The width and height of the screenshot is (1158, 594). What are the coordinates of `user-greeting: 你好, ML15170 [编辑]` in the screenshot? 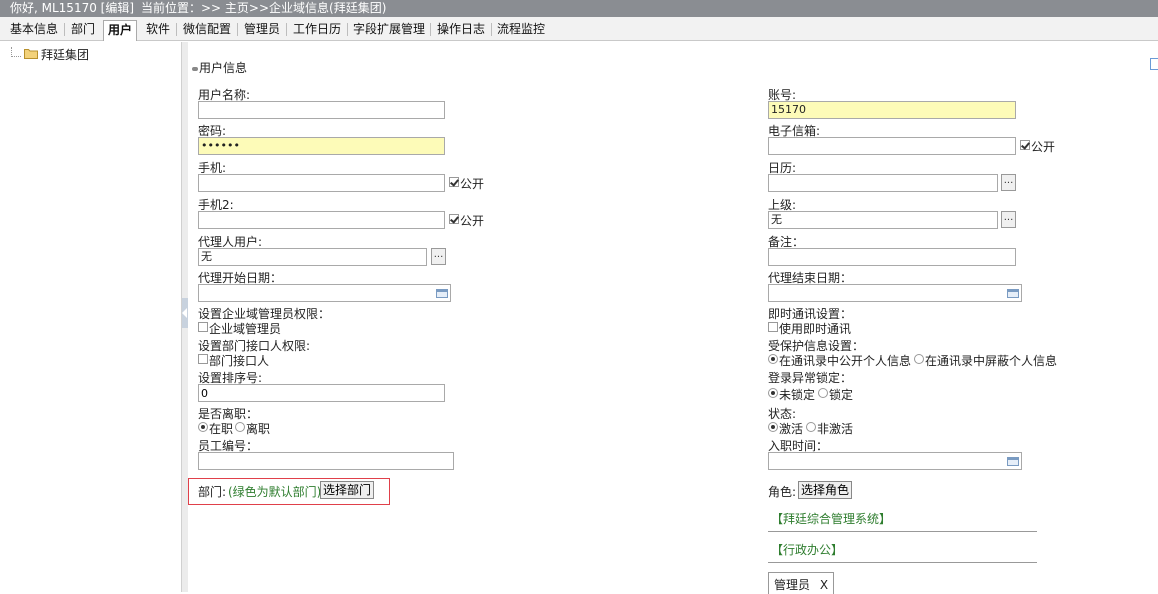 It's located at (72, 8).